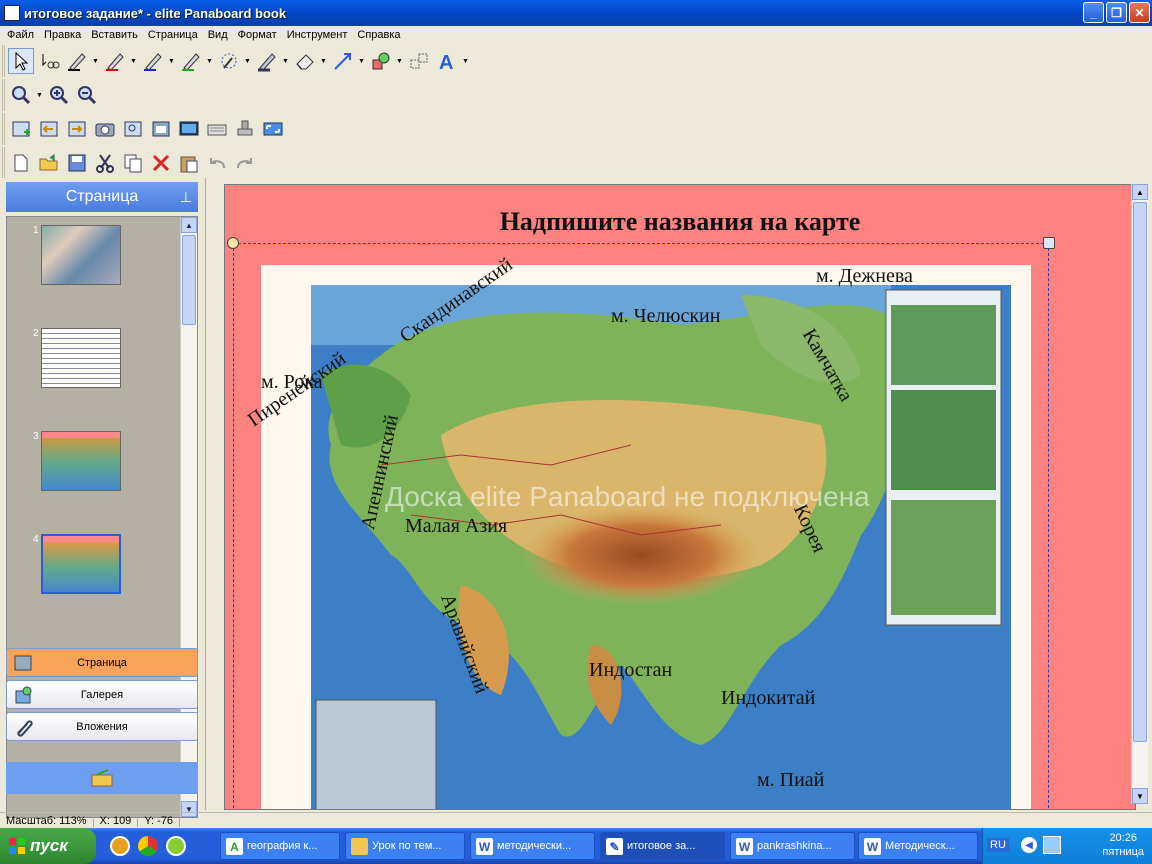 This screenshot has height=864, width=1152. Describe the element at coordinates (768, 698) in the screenshot. I see `label-indokitai: Индокитай` at that location.